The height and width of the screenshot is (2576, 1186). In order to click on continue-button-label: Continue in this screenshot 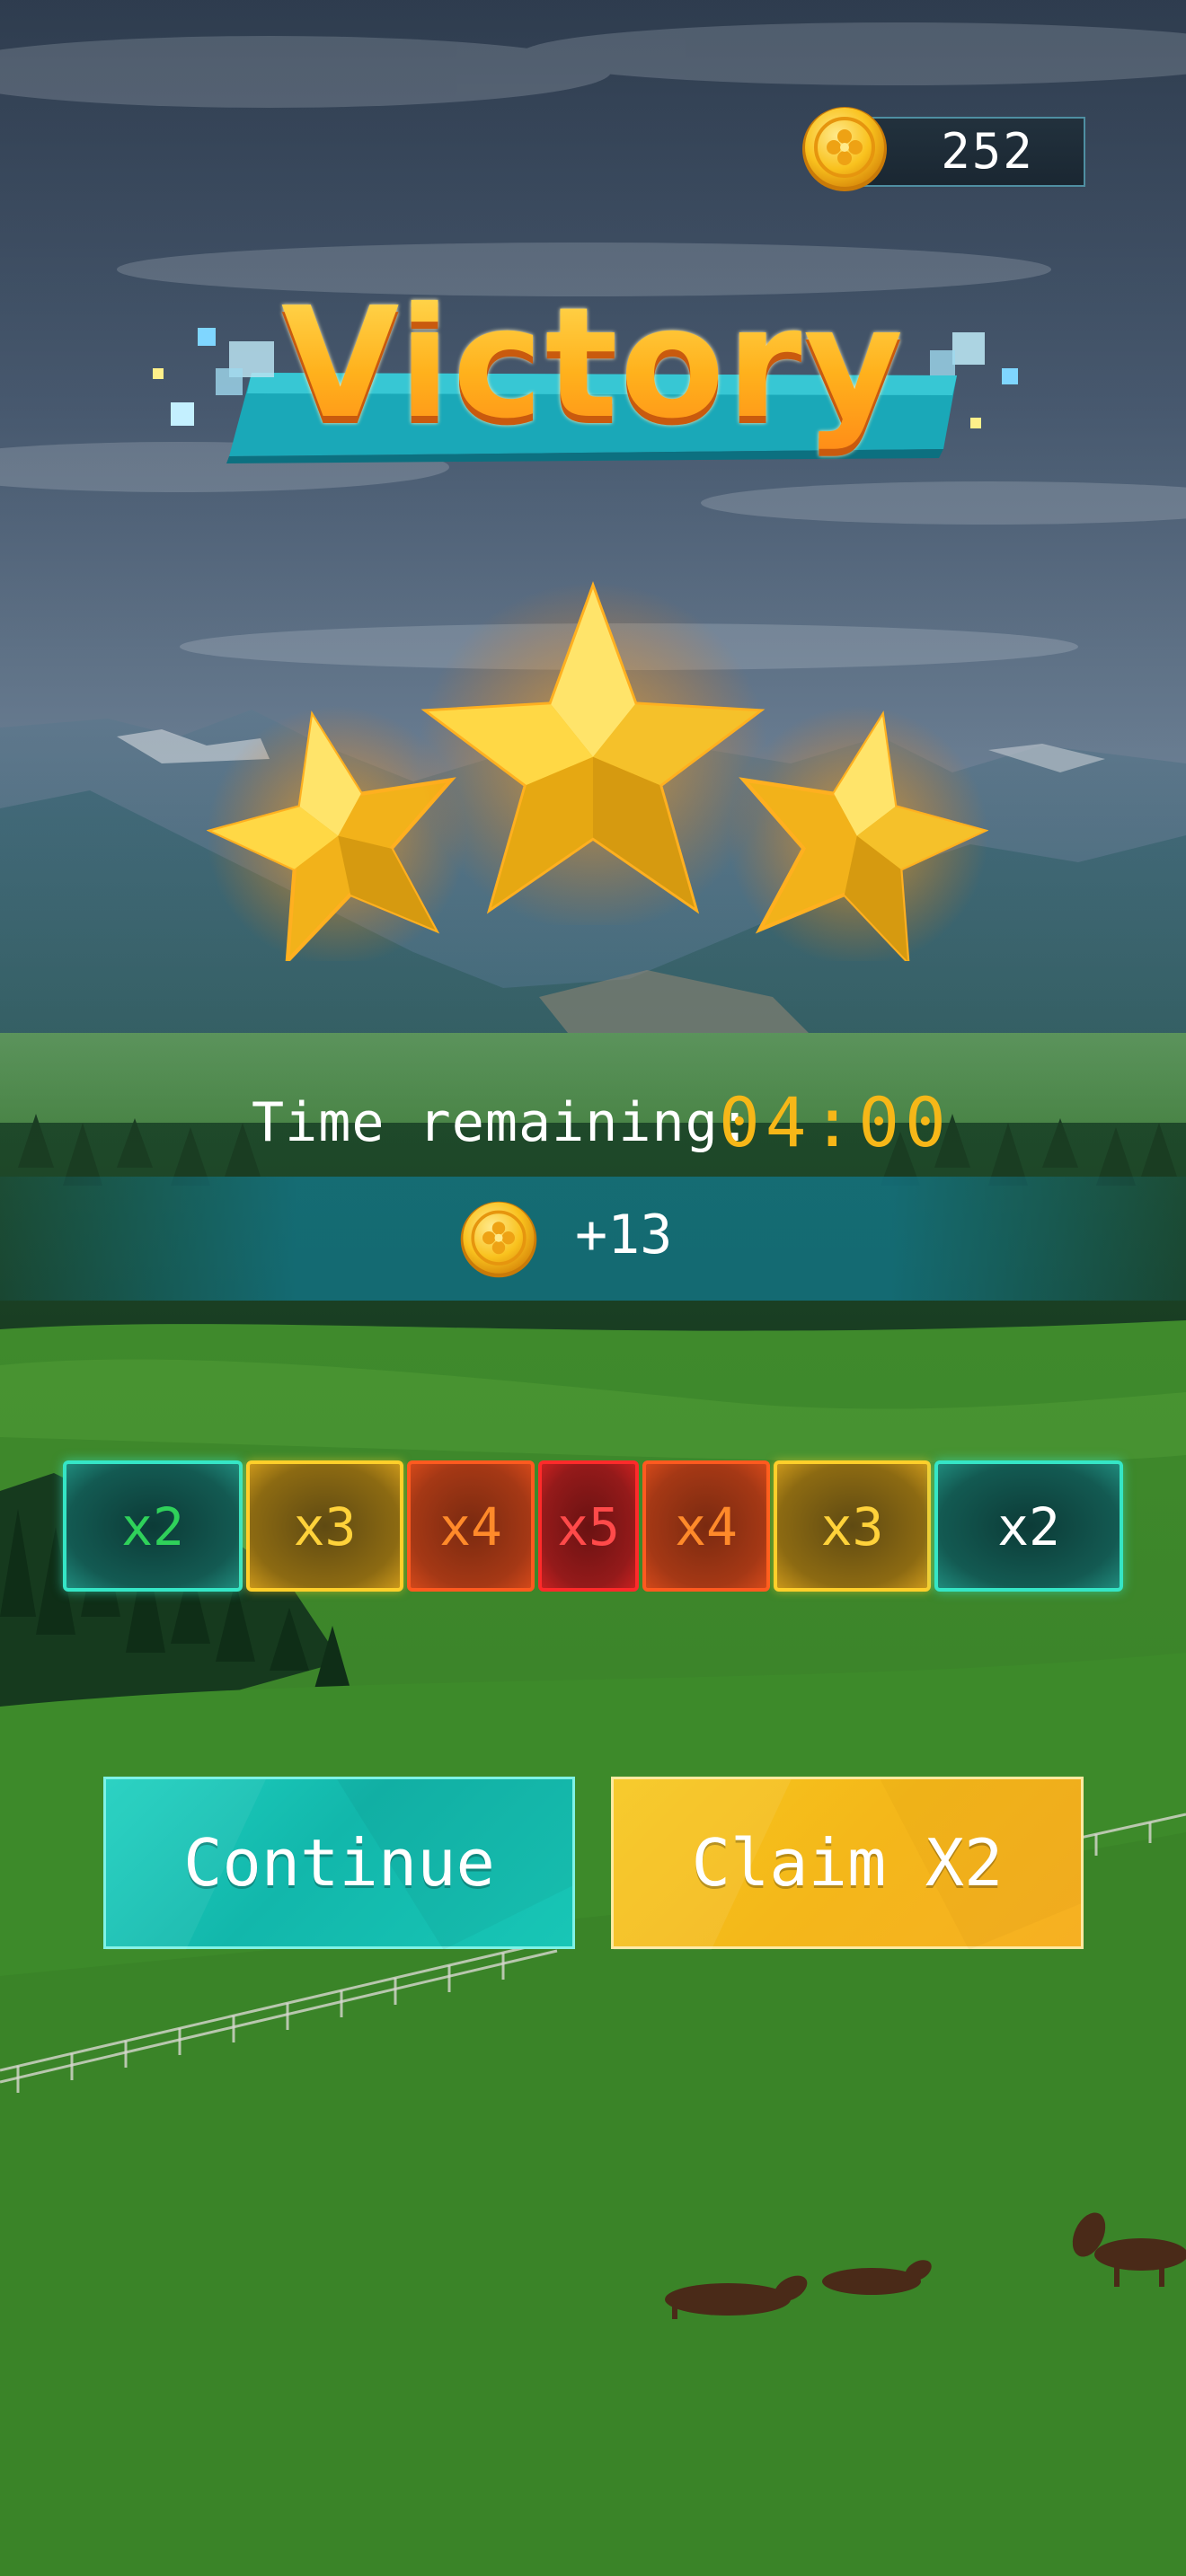, I will do `click(339, 1863)`.